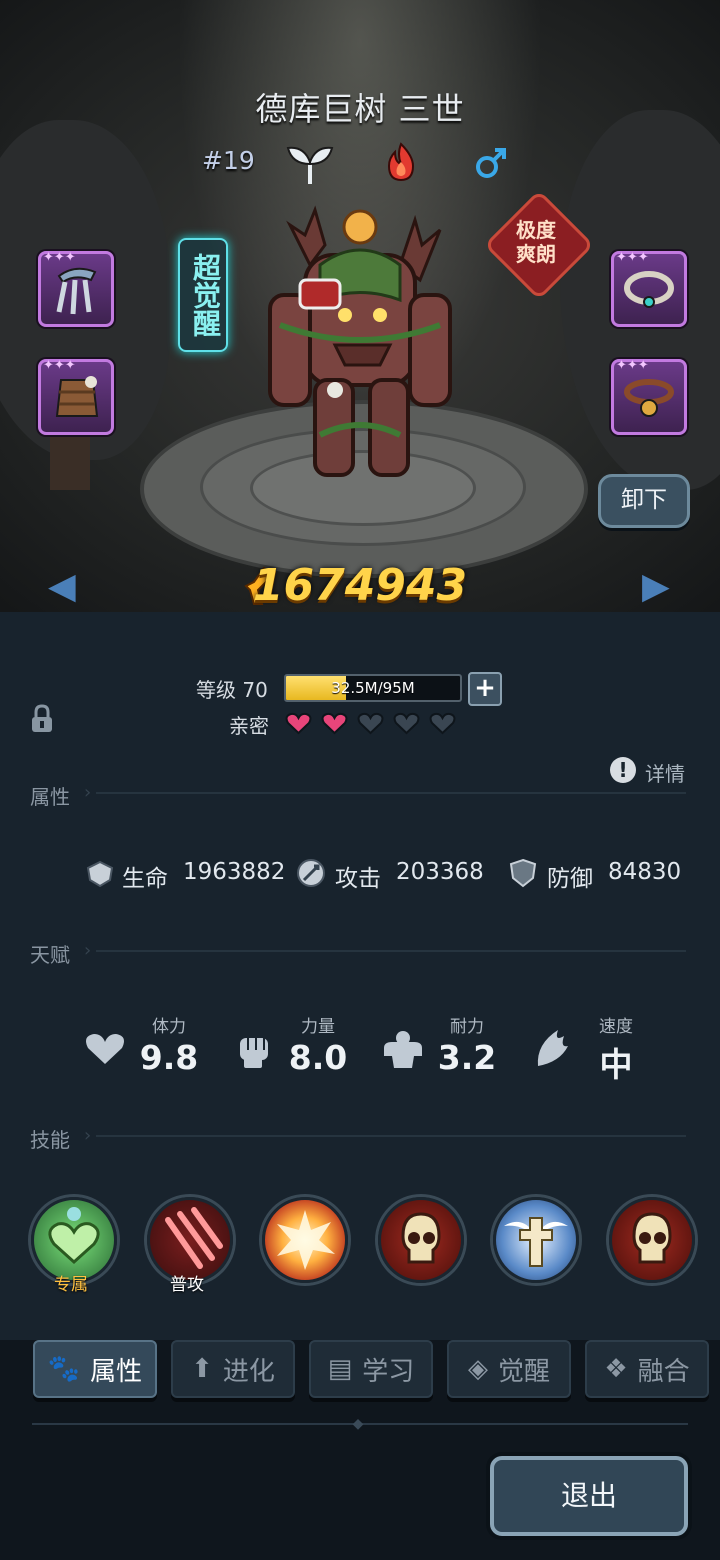 The width and height of the screenshot is (720, 1560). What do you see at coordinates (50, 955) in the screenshot?
I see `talents-section-title: 天赋` at bounding box center [50, 955].